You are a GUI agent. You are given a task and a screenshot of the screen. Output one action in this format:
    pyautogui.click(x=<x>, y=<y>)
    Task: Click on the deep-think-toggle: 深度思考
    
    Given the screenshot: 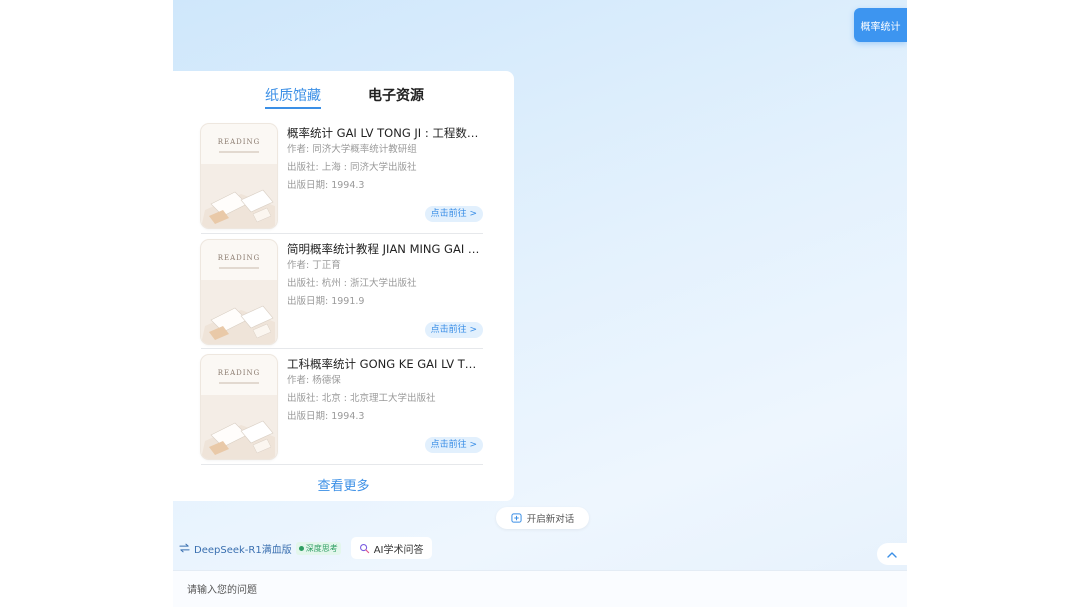 What is the action you would take?
    pyautogui.click(x=318, y=548)
    